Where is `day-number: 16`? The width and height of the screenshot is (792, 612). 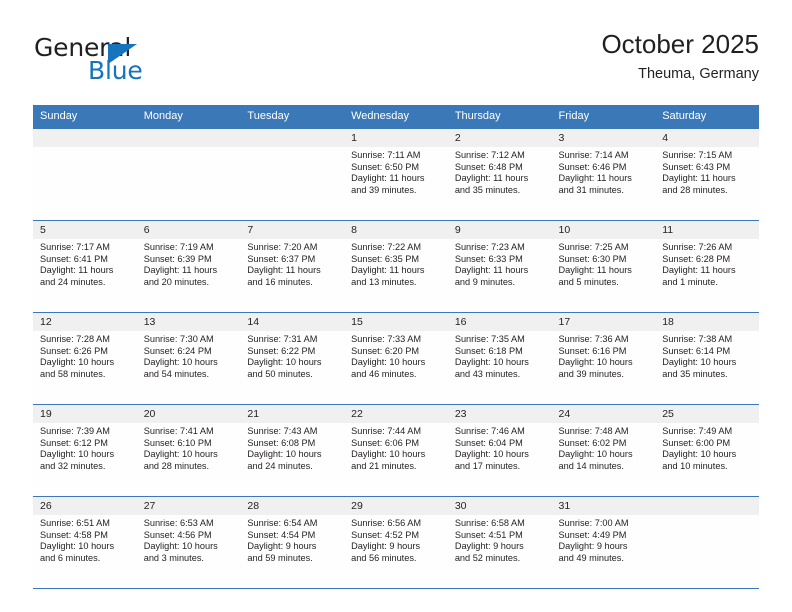
day-number: 16 is located at coordinates (499, 321).